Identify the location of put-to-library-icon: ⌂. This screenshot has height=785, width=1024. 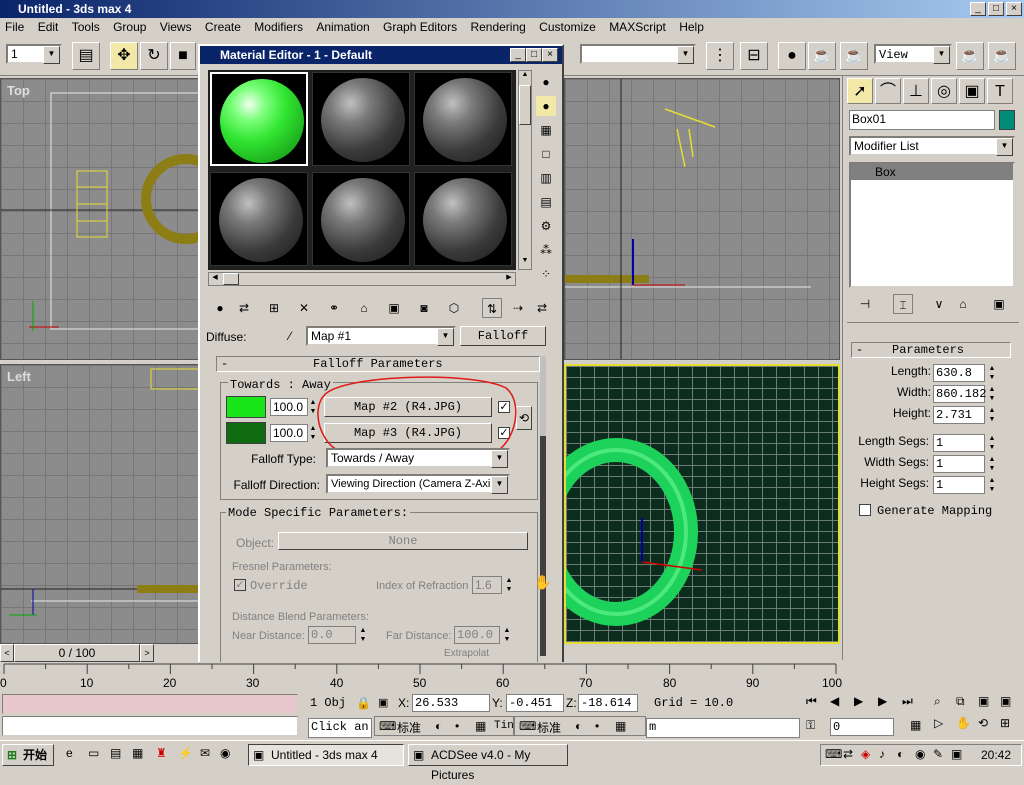
(364, 308).